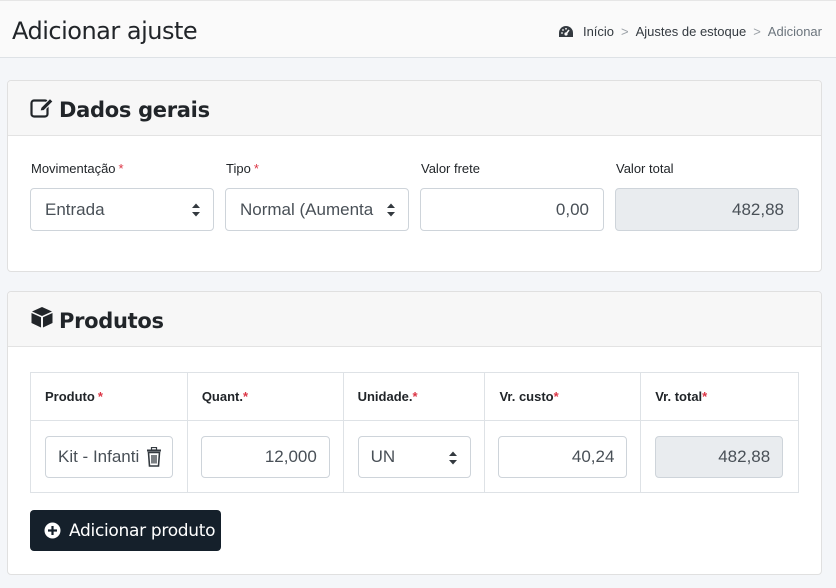 Image resolution: width=836 pixels, height=588 pixels. What do you see at coordinates (414, 108) in the screenshot?
I see `dados-gerais-header: Dados gerais` at bounding box center [414, 108].